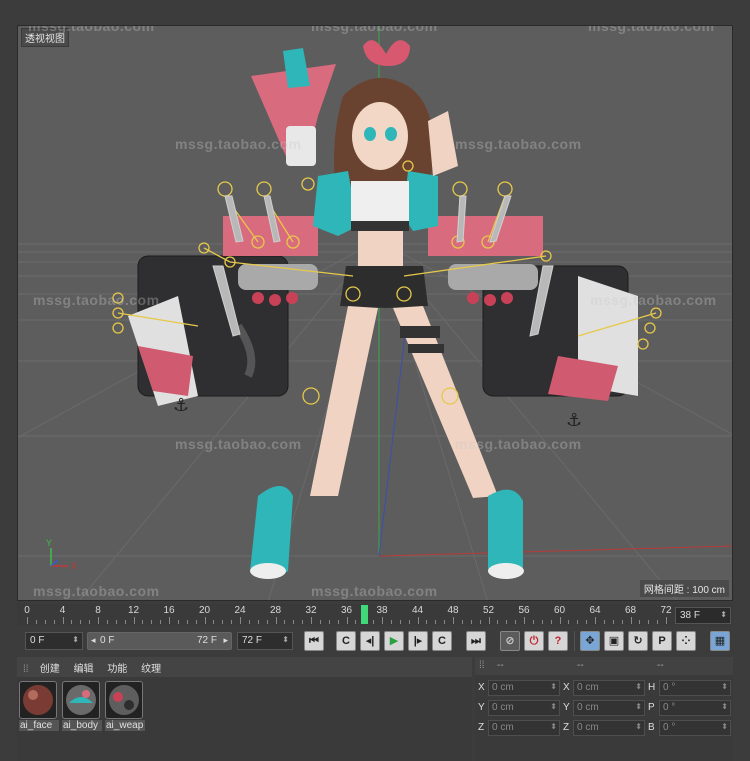 The image size is (750, 761). Describe the element at coordinates (524, 708) in the screenshot. I see `position-y-field: 0 cm ⬍` at that location.